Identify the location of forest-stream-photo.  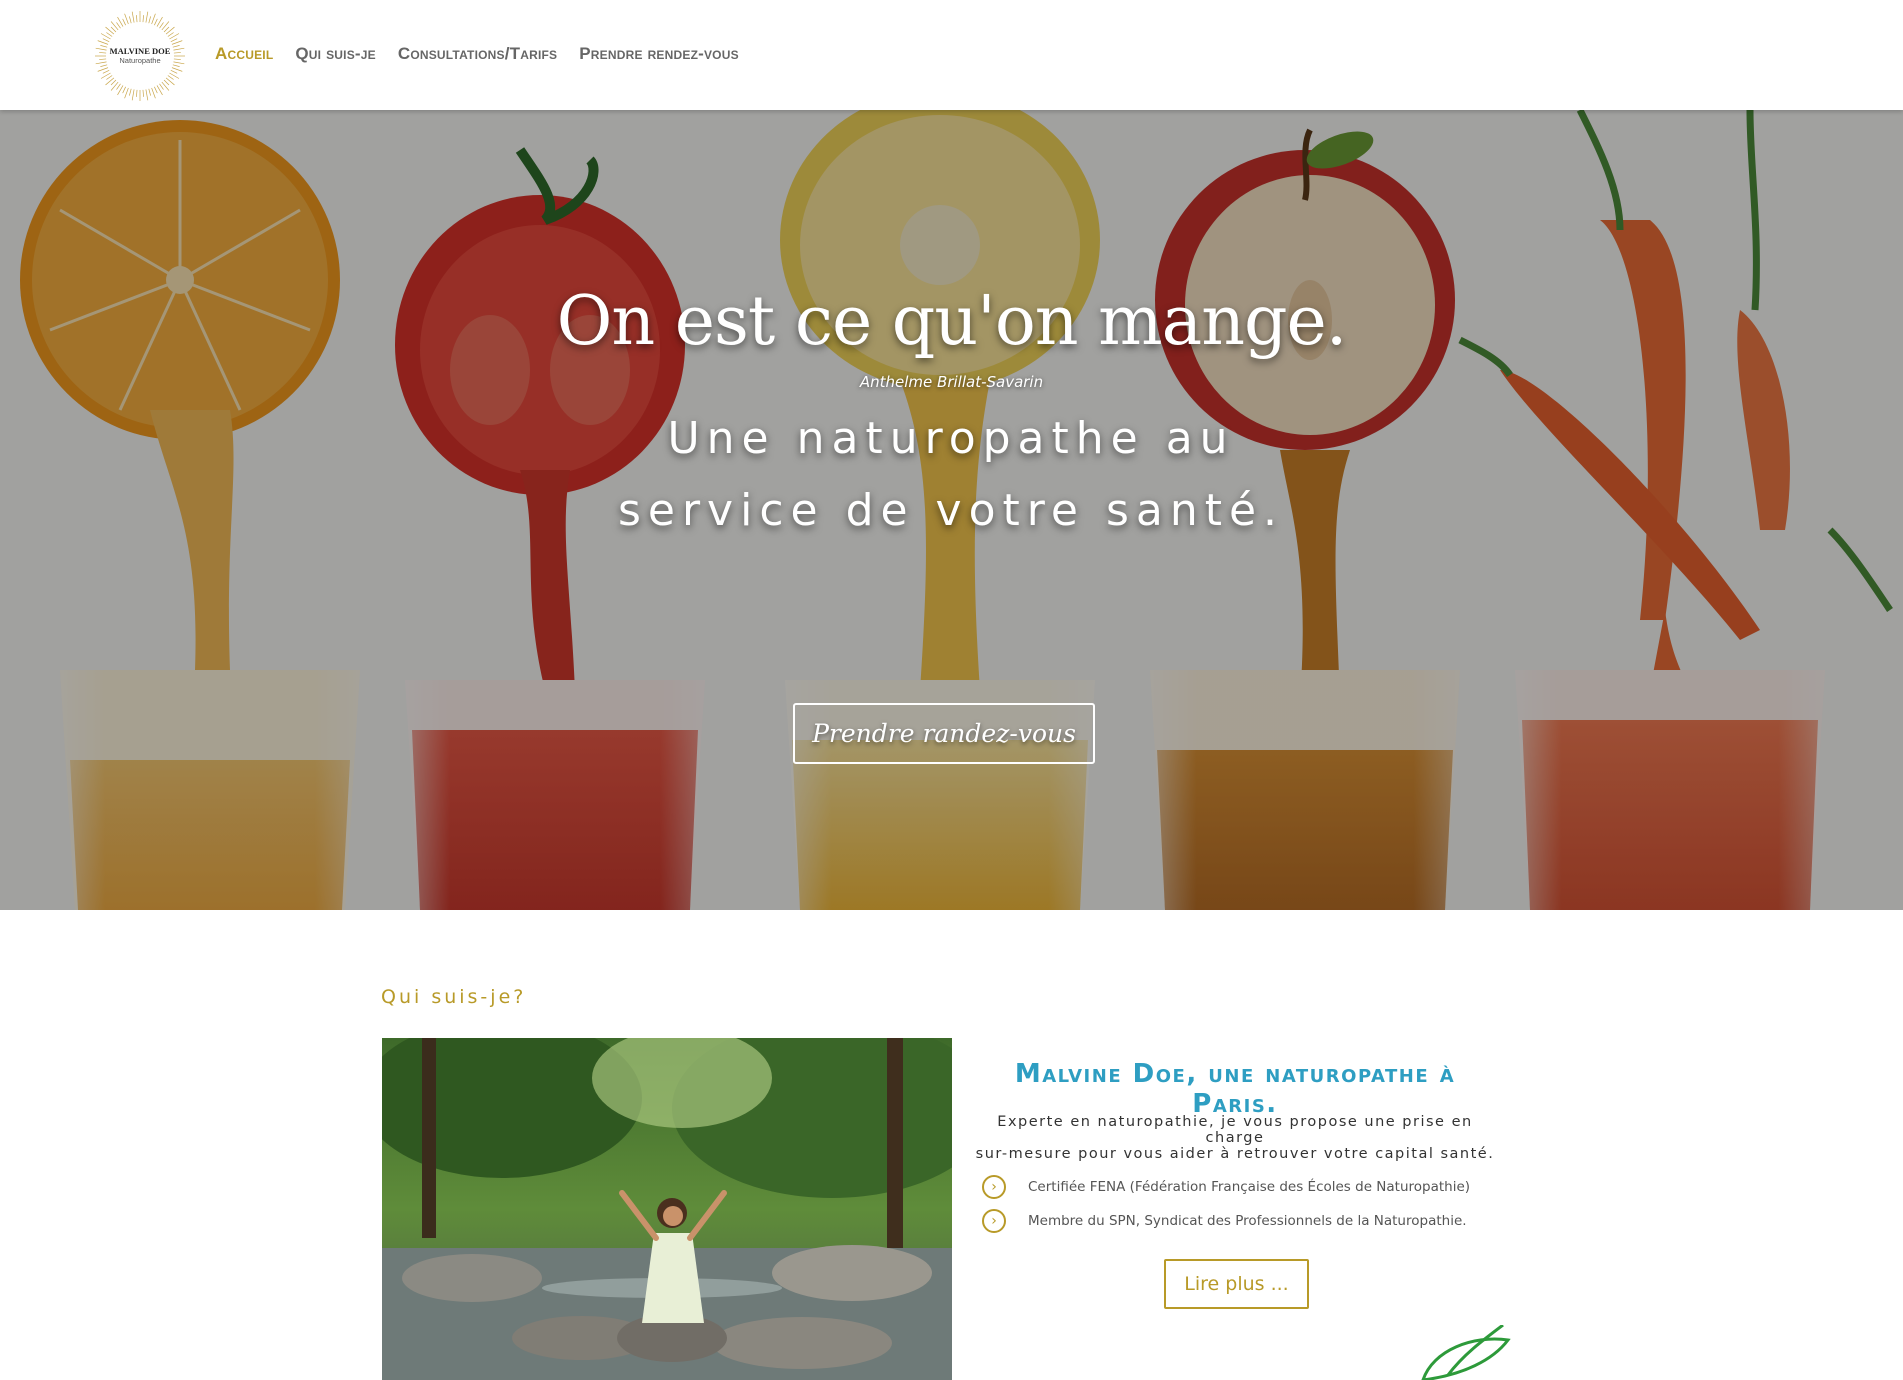
(667, 1209).